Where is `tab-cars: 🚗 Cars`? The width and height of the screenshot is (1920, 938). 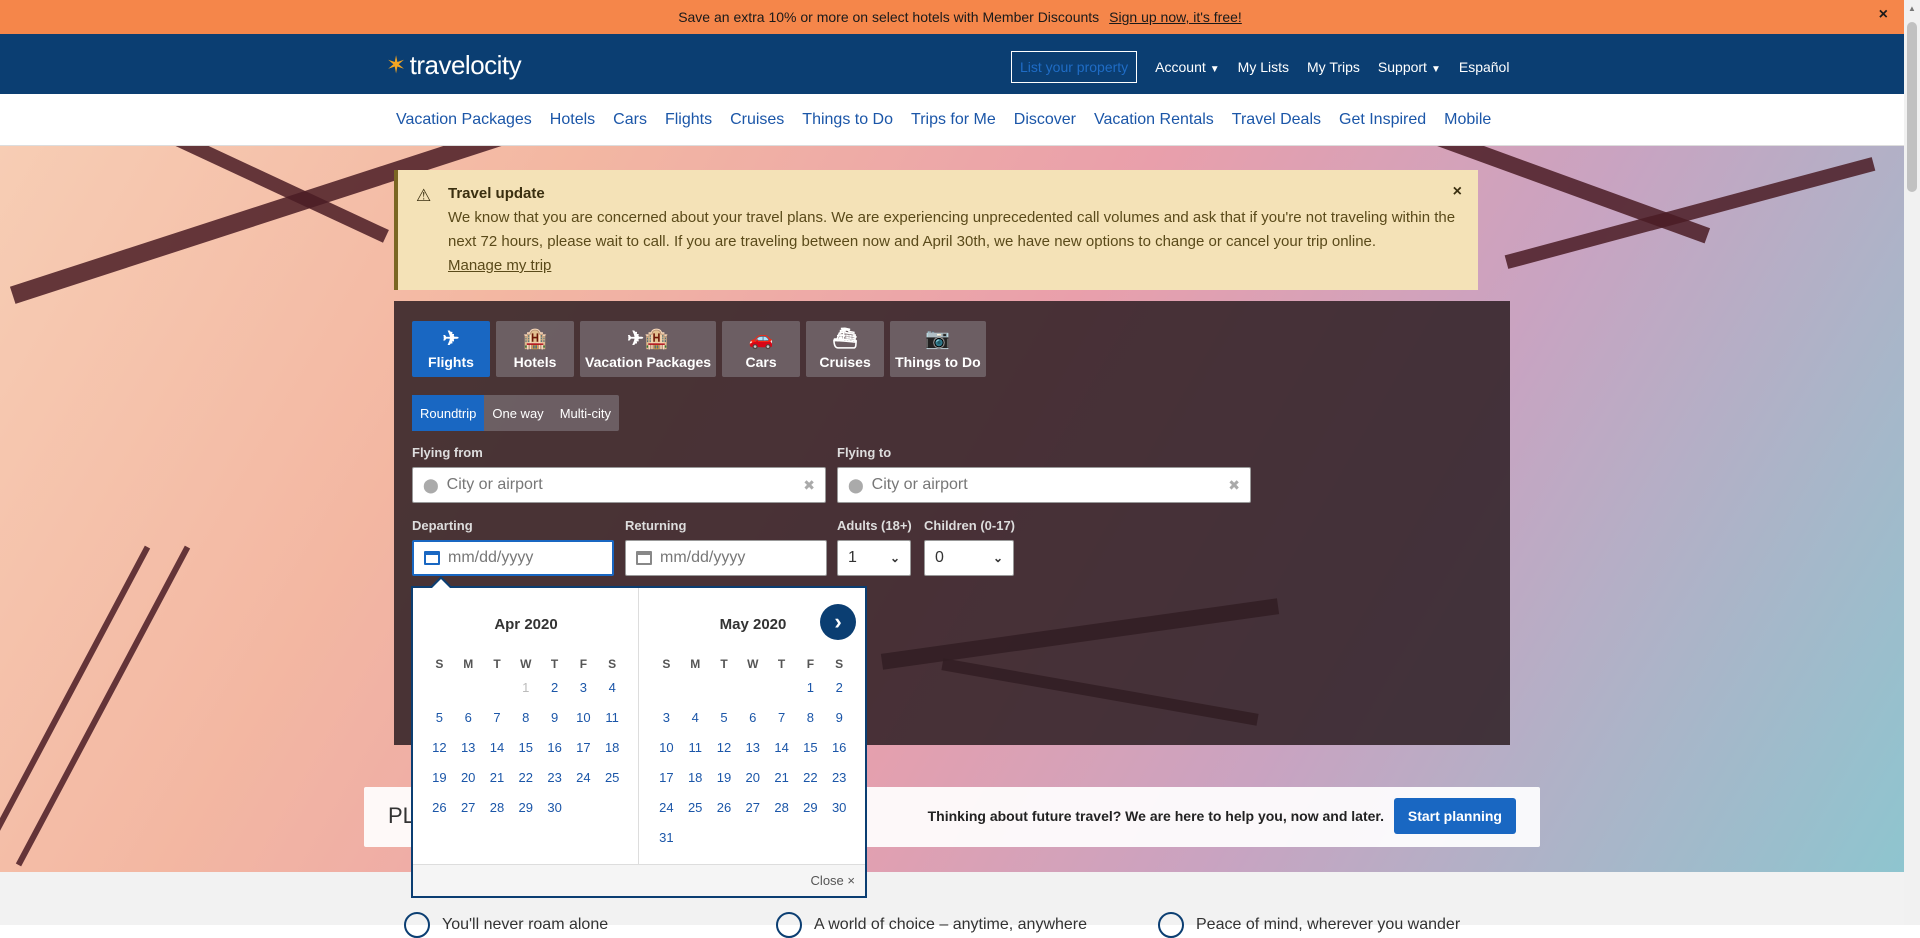
tab-cars: 🚗 Cars is located at coordinates (761, 349).